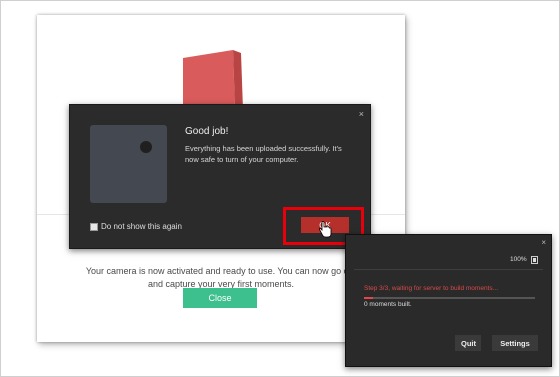 The height and width of the screenshot is (377, 560). What do you see at coordinates (146, 147) in the screenshot?
I see `camera-lens-icon` at bounding box center [146, 147].